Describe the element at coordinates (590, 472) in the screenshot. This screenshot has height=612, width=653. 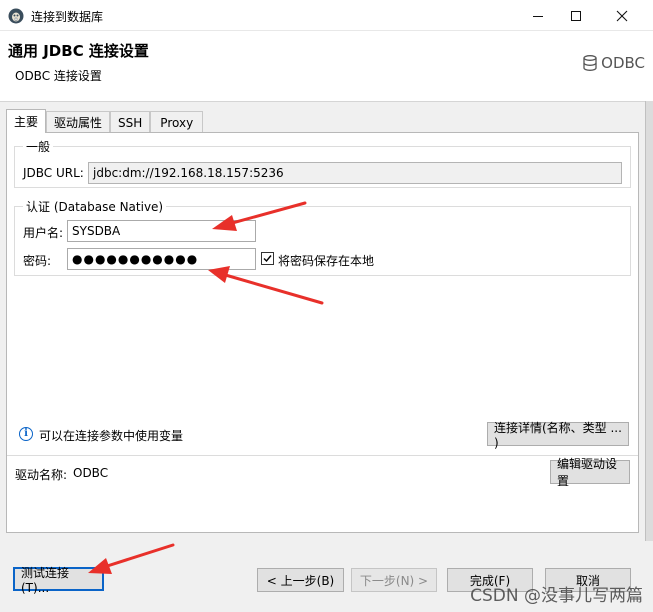
I see `edit-driver-button: 编辑驱动设置` at that location.